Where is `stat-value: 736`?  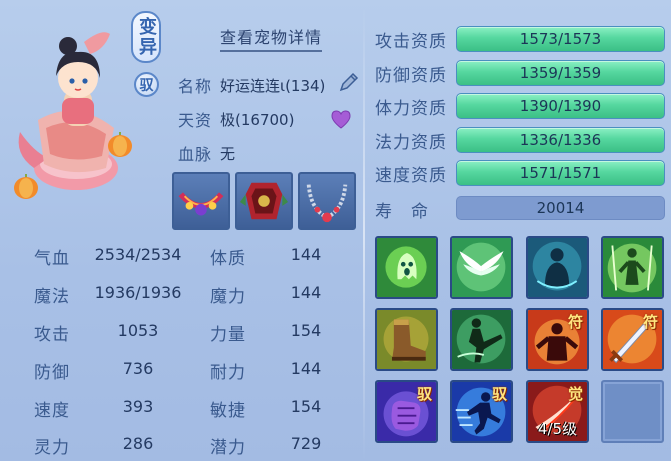
stat-value: 736 is located at coordinates (138, 368).